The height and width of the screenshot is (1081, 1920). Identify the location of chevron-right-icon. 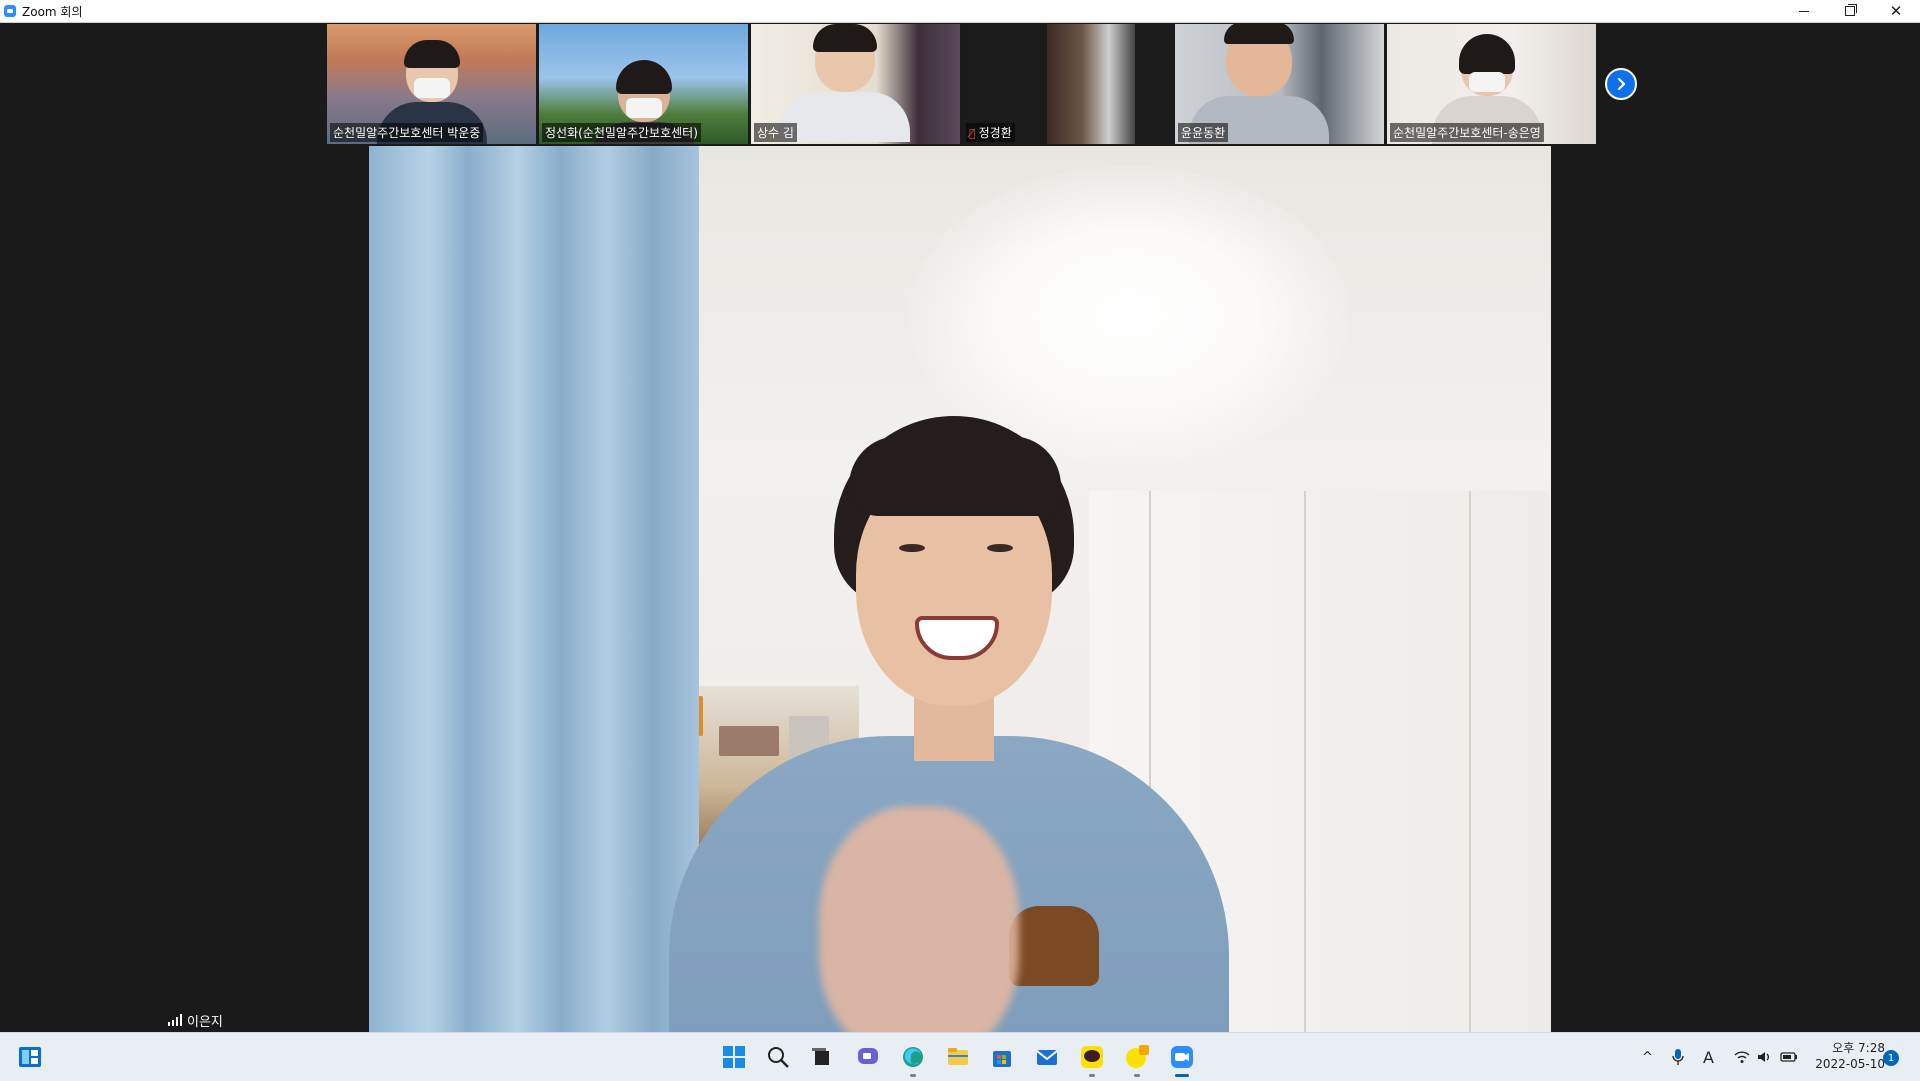
(1621, 84).